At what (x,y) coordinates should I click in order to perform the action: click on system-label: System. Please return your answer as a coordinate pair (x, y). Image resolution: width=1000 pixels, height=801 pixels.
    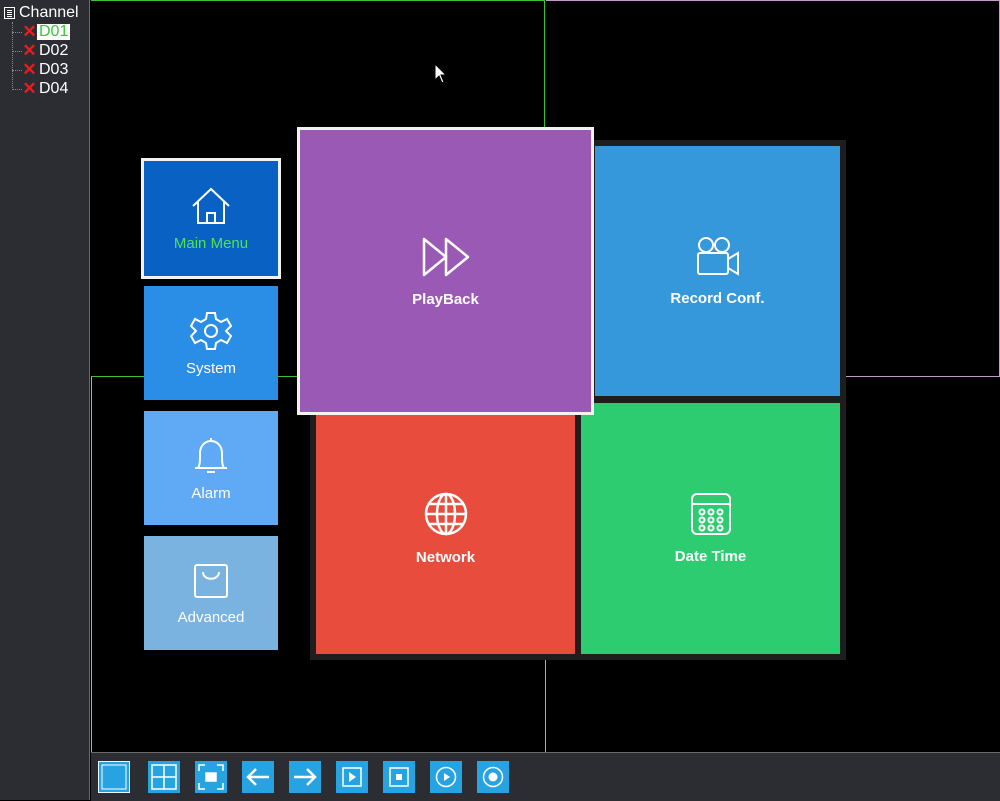
    Looking at the image, I should click on (210, 368).